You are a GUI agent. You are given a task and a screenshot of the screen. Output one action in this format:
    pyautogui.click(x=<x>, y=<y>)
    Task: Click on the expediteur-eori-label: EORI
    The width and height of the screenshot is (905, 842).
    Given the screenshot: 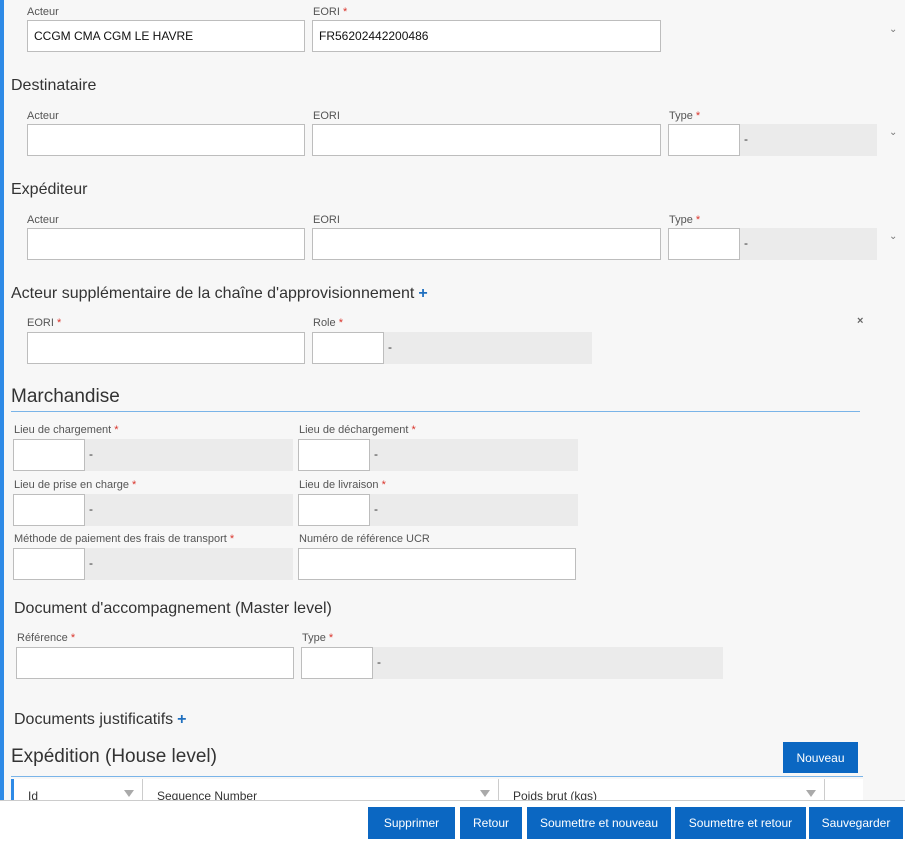 What is the action you would take?
    pyautogui.click(x=326, y=220)
    